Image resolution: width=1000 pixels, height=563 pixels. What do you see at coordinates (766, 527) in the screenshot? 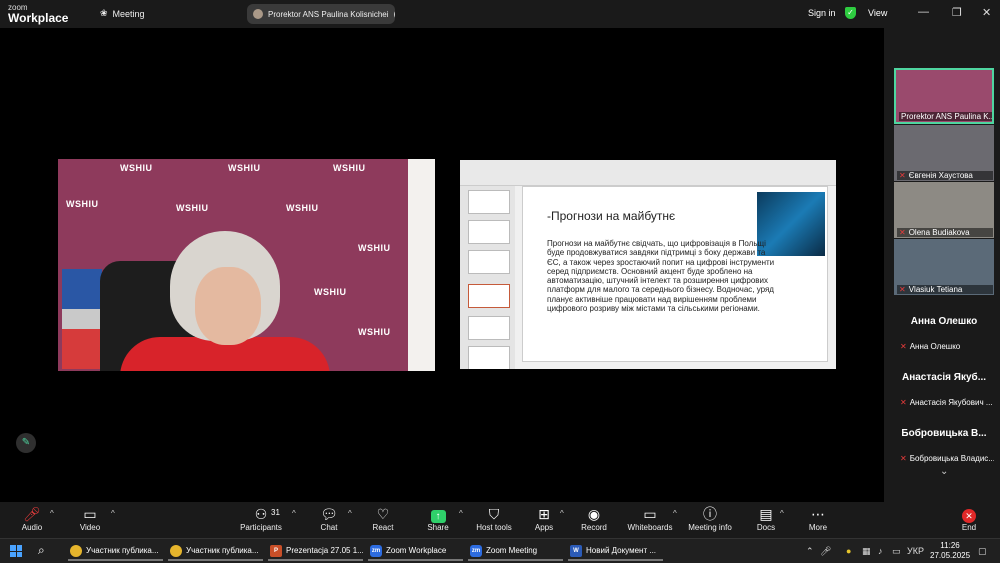
I see `docs-label: Docs` at bounding box center [766, 527].